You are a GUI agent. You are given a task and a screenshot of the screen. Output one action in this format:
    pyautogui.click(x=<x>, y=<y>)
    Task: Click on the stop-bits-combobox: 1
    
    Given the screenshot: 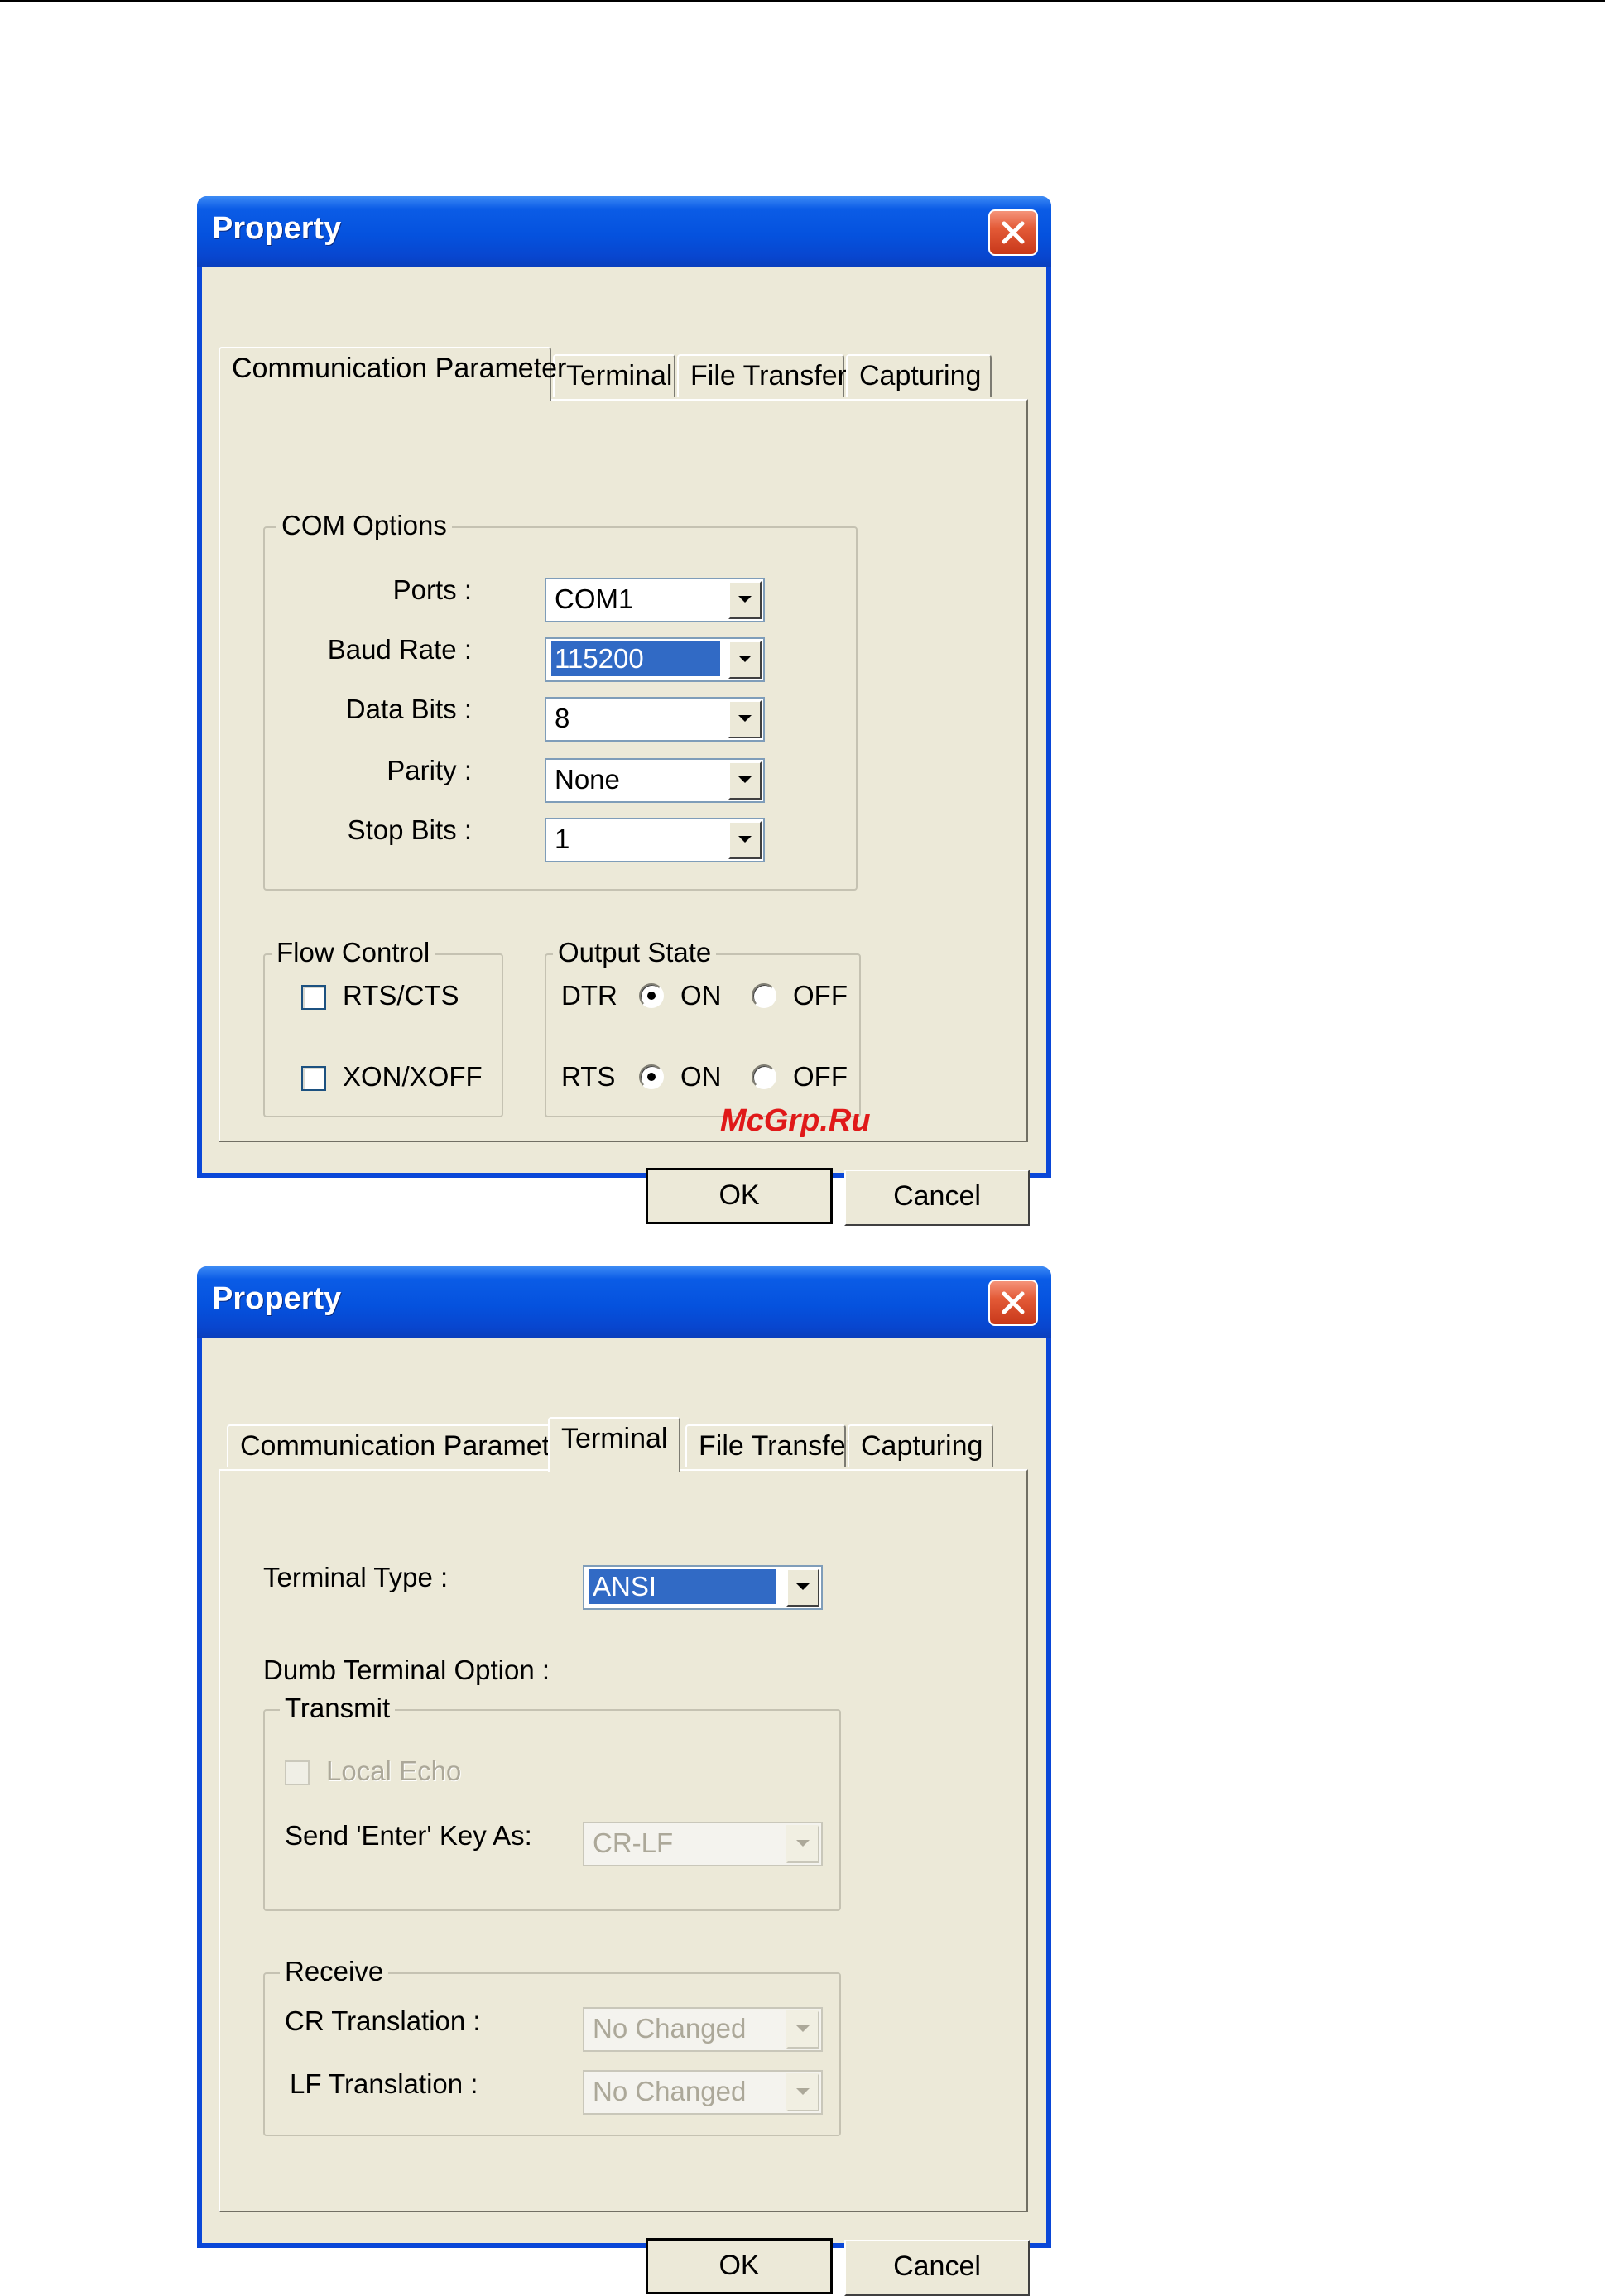 What is the action you would take?
    pyautogui.click(x=655, y=840)
    